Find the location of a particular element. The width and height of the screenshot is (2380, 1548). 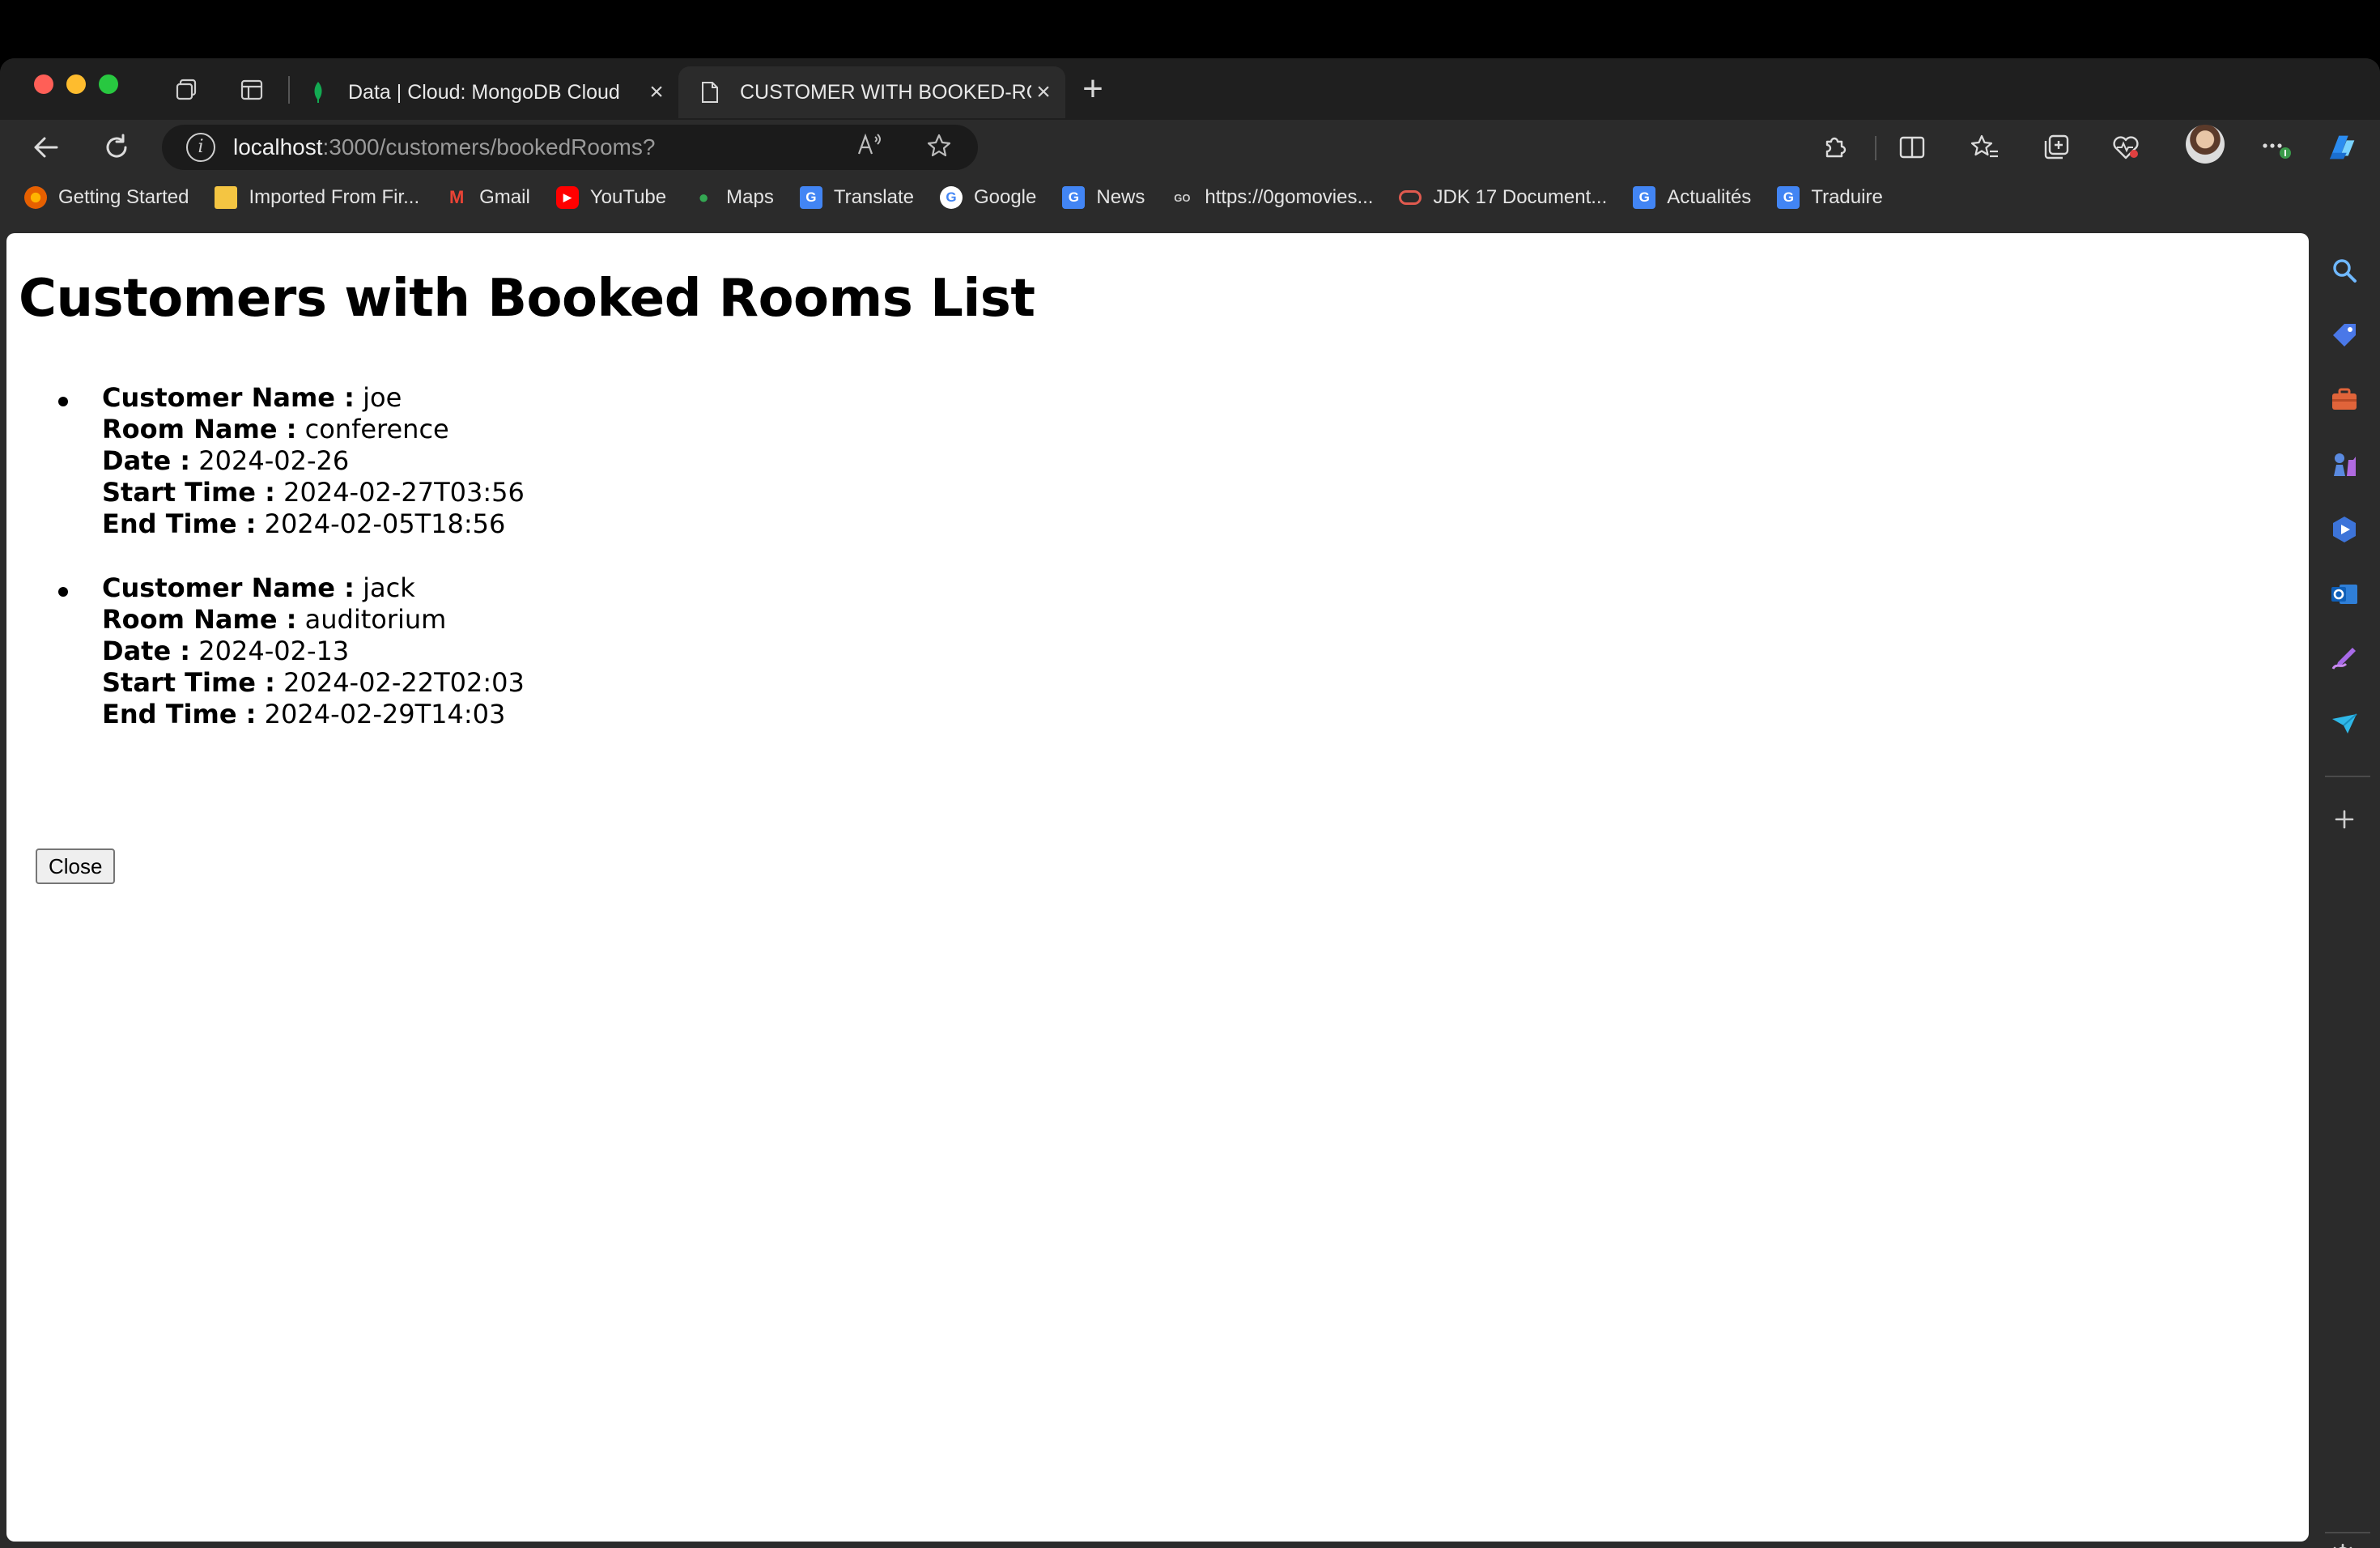

translate-icon: G is located at coordinates (1789, 198).